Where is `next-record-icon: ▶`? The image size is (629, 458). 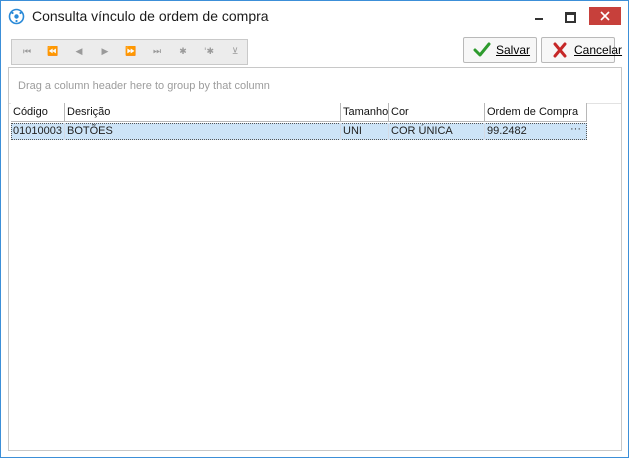
next-record-icon: ▶ is located at coordinates (105, 52).